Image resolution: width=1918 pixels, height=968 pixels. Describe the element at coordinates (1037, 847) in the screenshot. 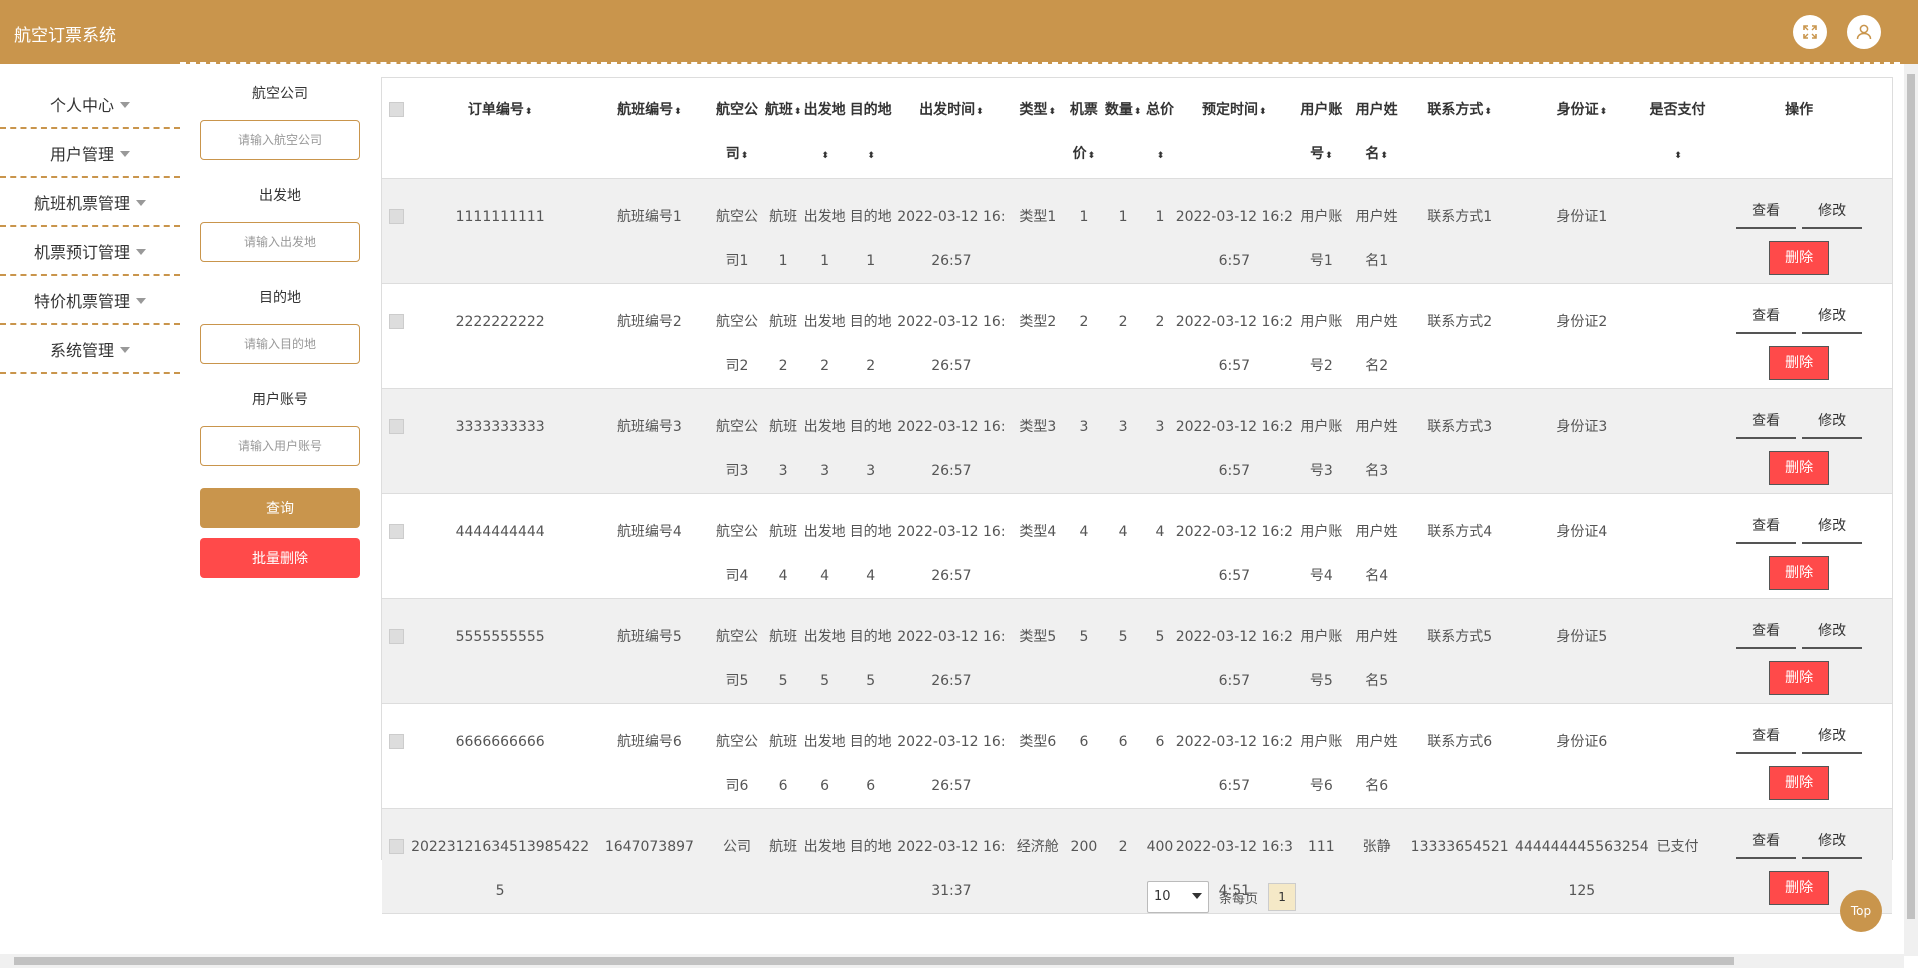

I see `cell-type: 经济舱` at that location.